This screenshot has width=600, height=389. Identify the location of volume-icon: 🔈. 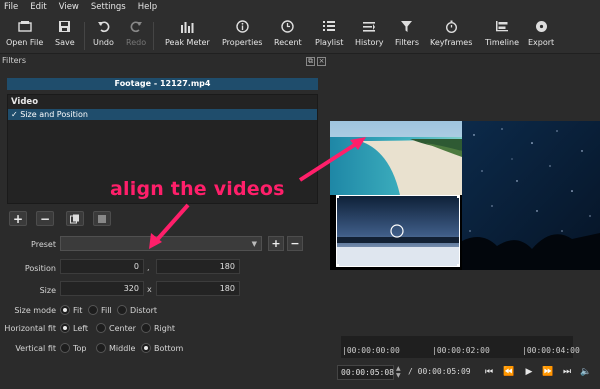
(586, 372).